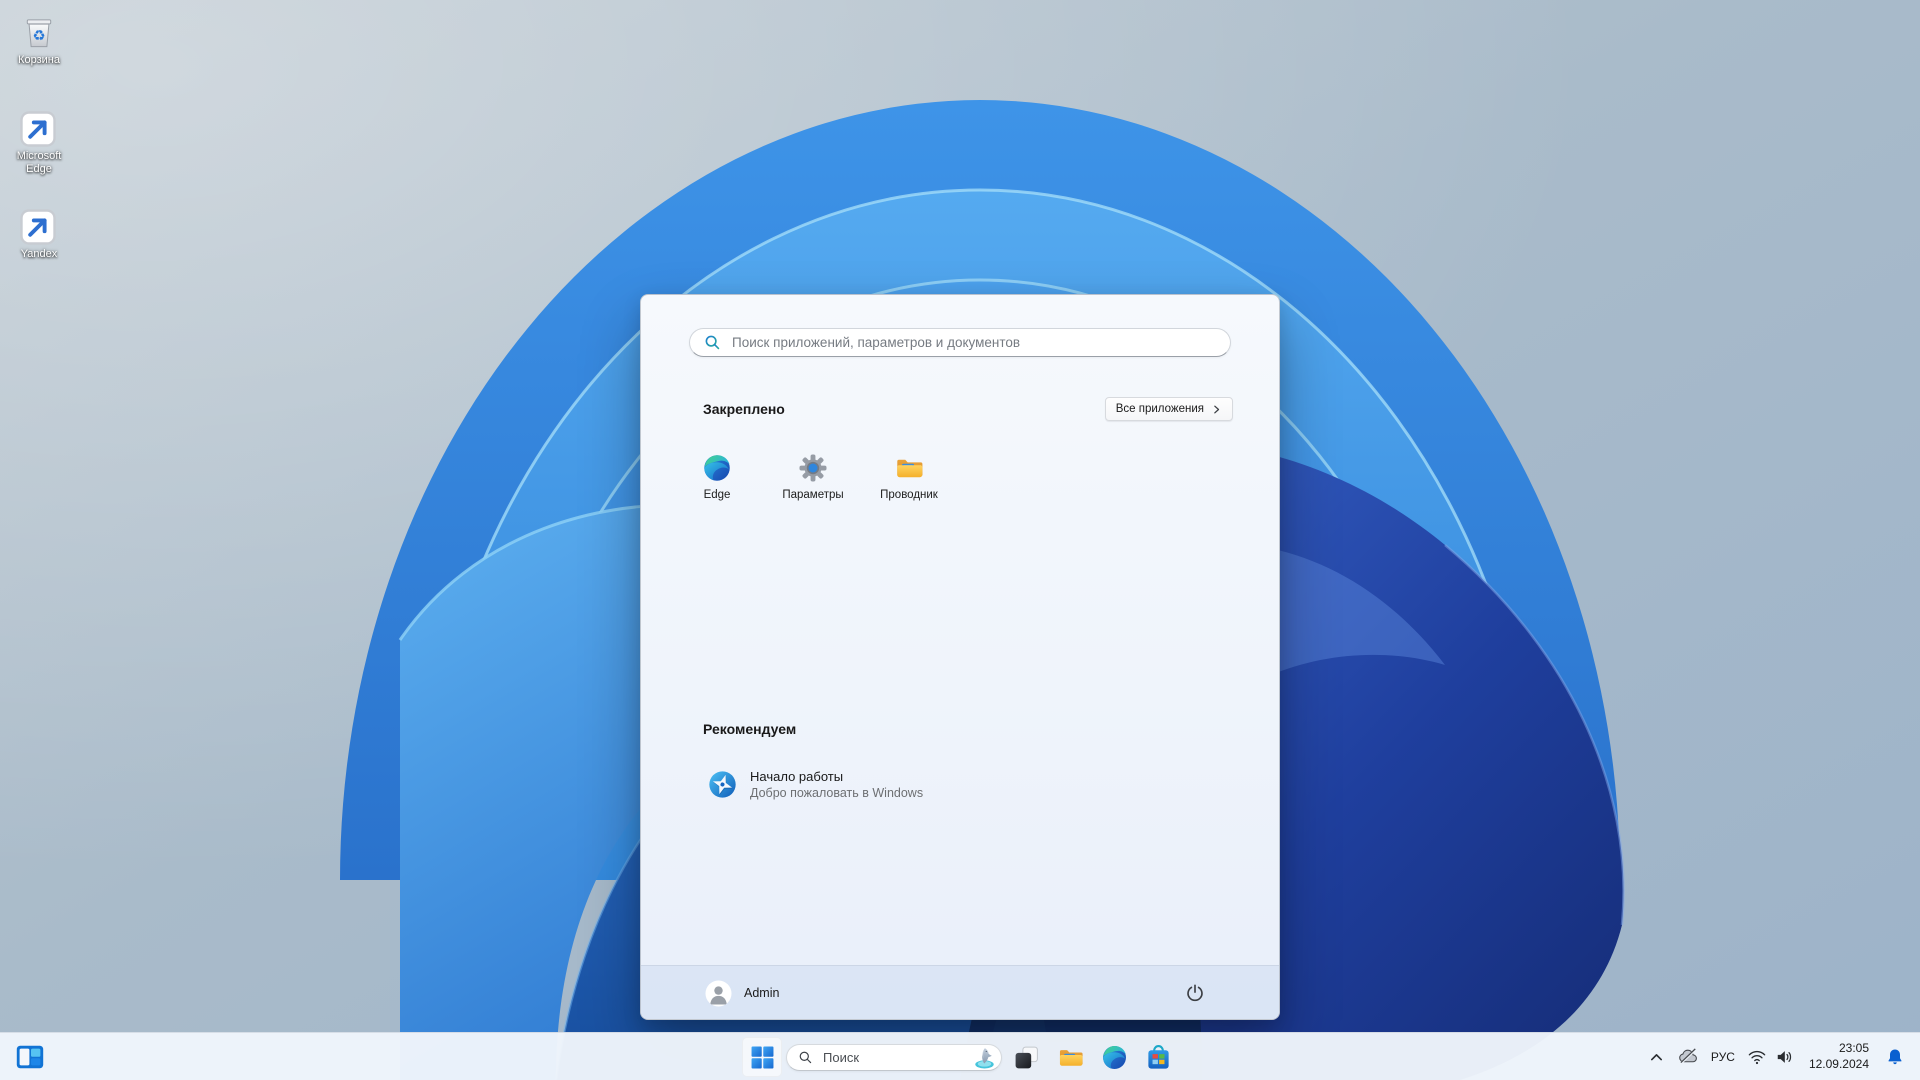 The height and width of the screenshot is (1080, 1920). What do you see at coordinates (762, 993) in the screenshot?
I see `user-name: Admin` at bounding box center [762, 993].